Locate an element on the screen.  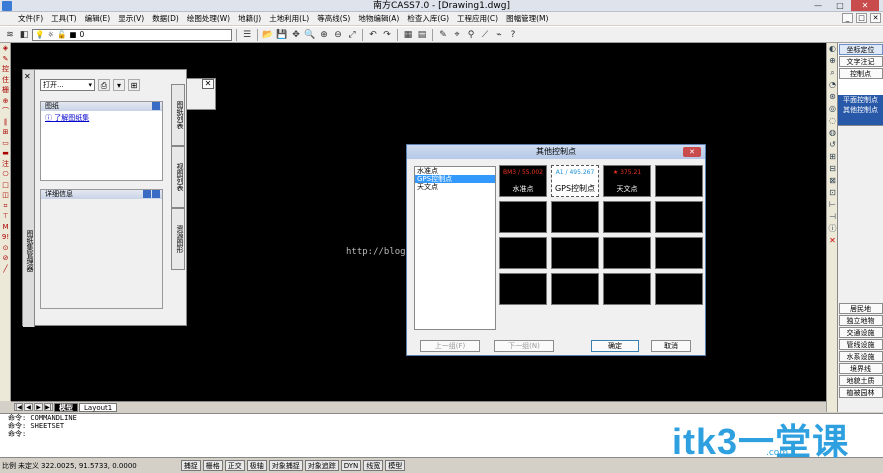
help-icon: ? is located at coordinates (513, 35).